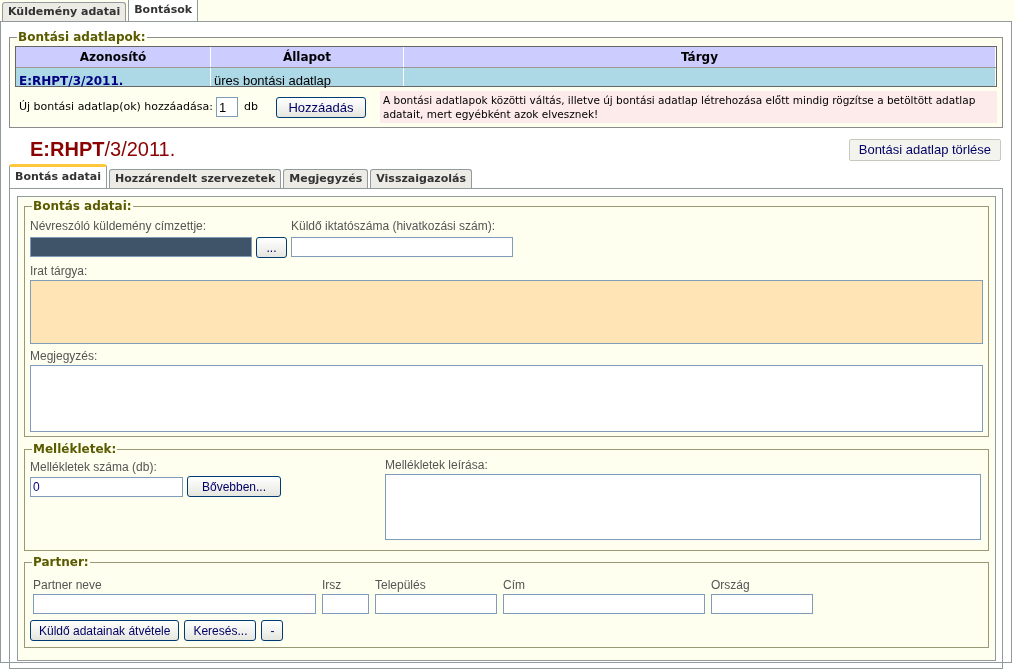 The width and height of the screenshot is (1015, 671). Describe the element at coordinates (71, 81) in the screenshot. I see `table-cell: E:RHPT/3/2011.` at that location.